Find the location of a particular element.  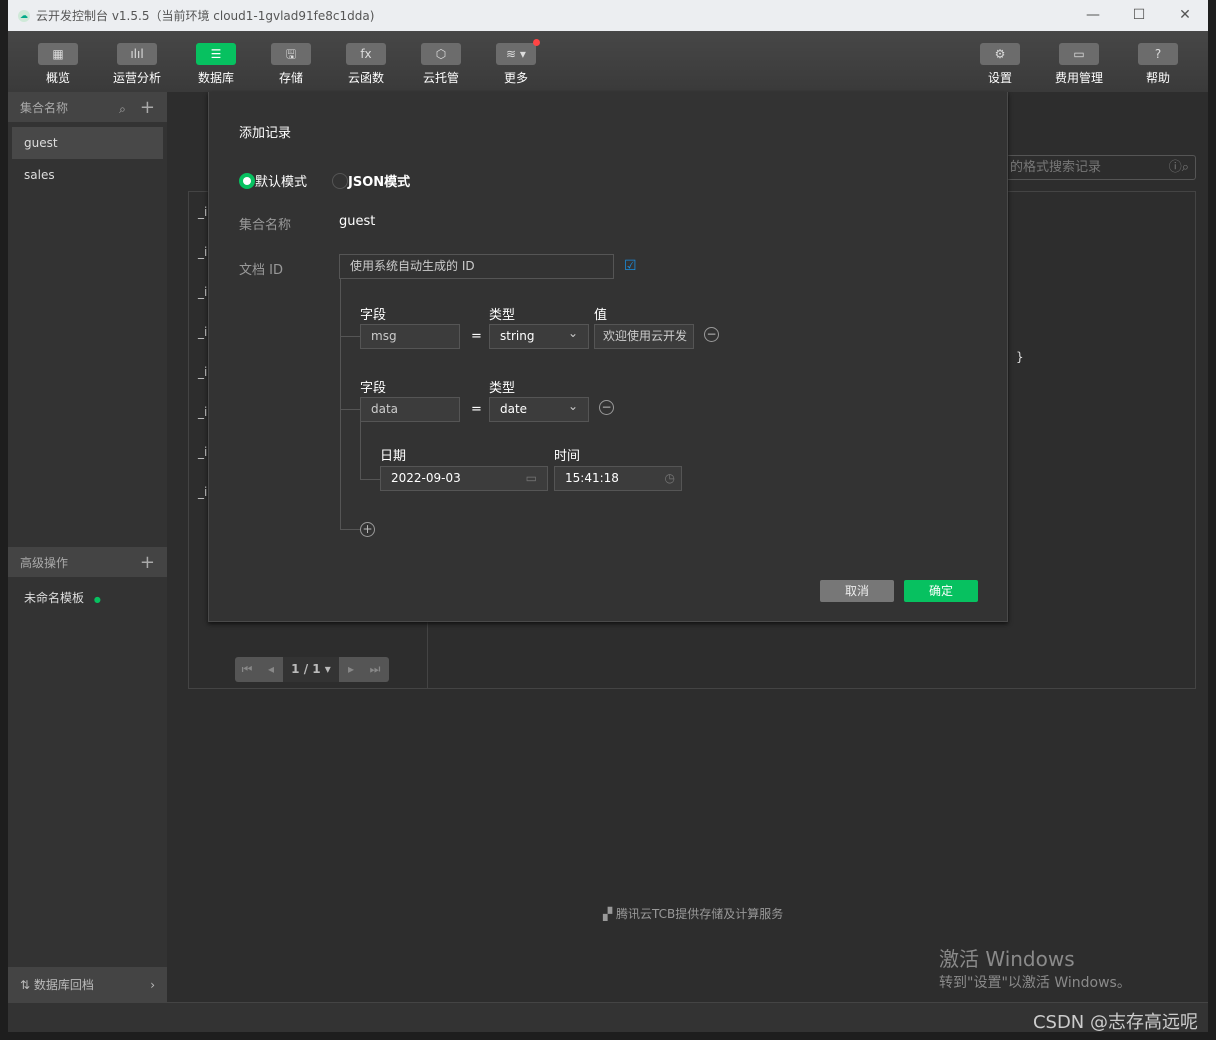

collection-item-guest: guest is located at coordinates (87, 143).